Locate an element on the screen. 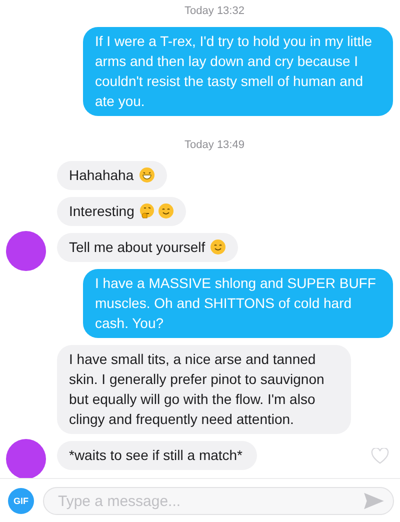 Image resolution: width=400 pixels, height=522 pixels. message-bubble: Interesting is located at coordinates (121, 211).